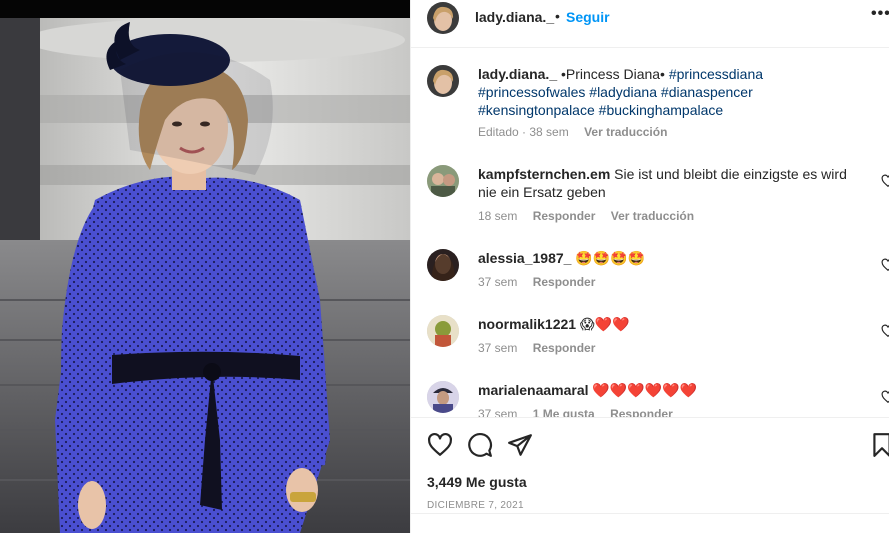  Describe the element at coordinates (650, 513) in the screenshot. I see `divider` at that location.